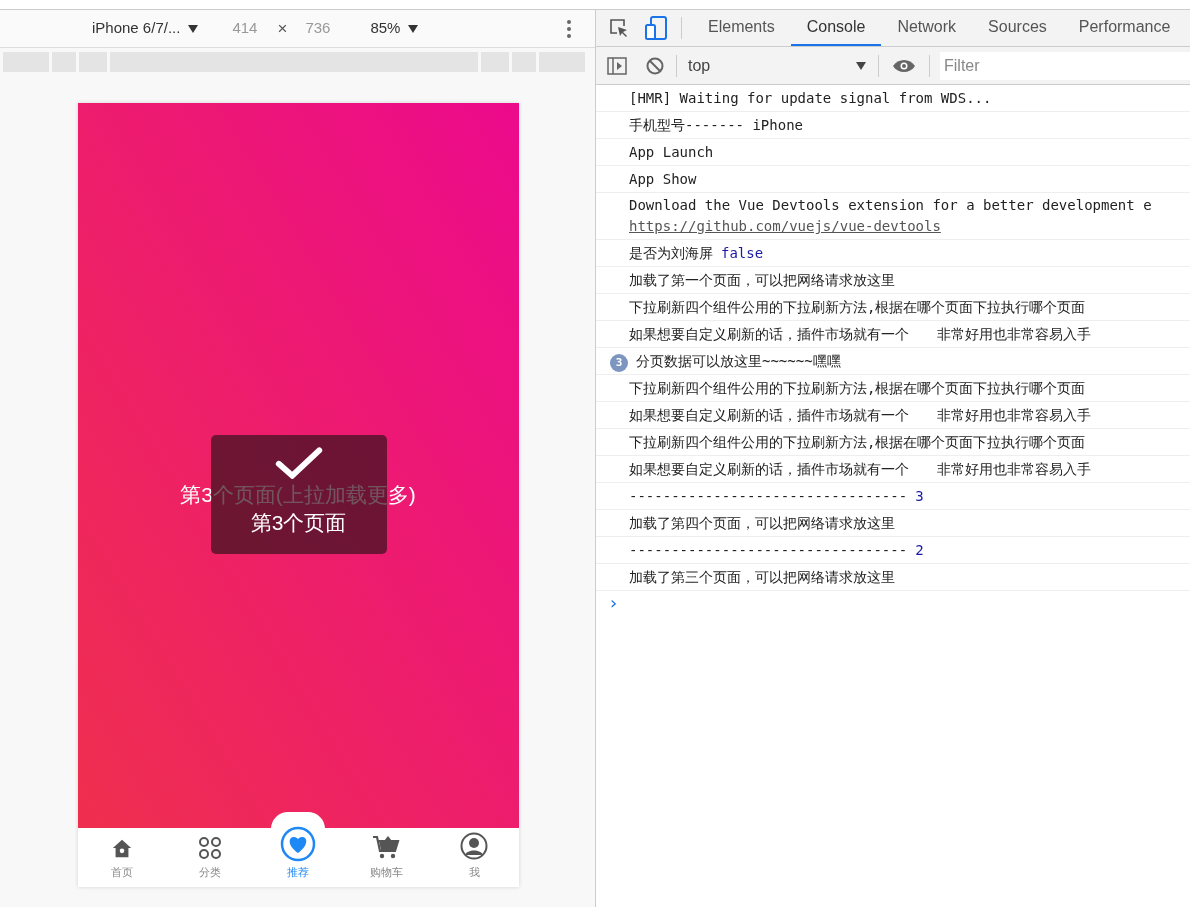 The image size is (1190, 907). What do you see at coordinates (716, 125) in the screenshot?
I see `console-message: 手机型号------- iPhone` at bounding box center [716, 125].